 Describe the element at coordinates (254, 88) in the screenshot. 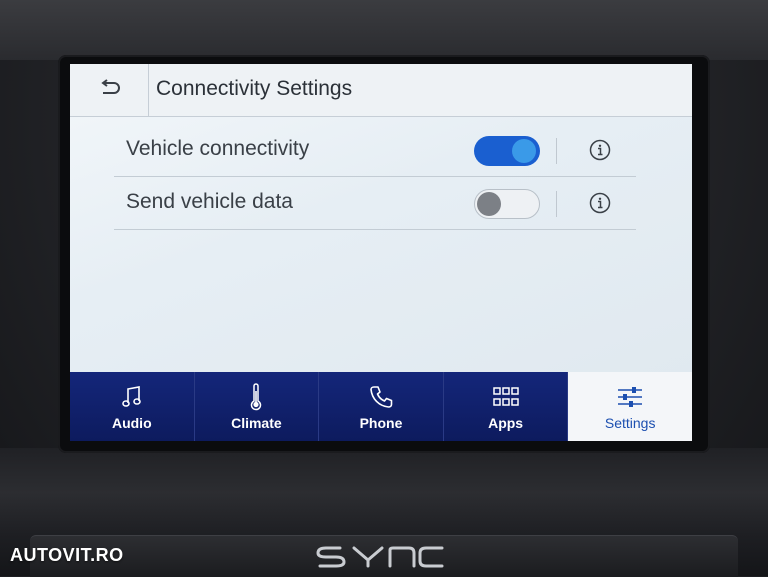

I see `page-title: Connectivity Settings` at that location.